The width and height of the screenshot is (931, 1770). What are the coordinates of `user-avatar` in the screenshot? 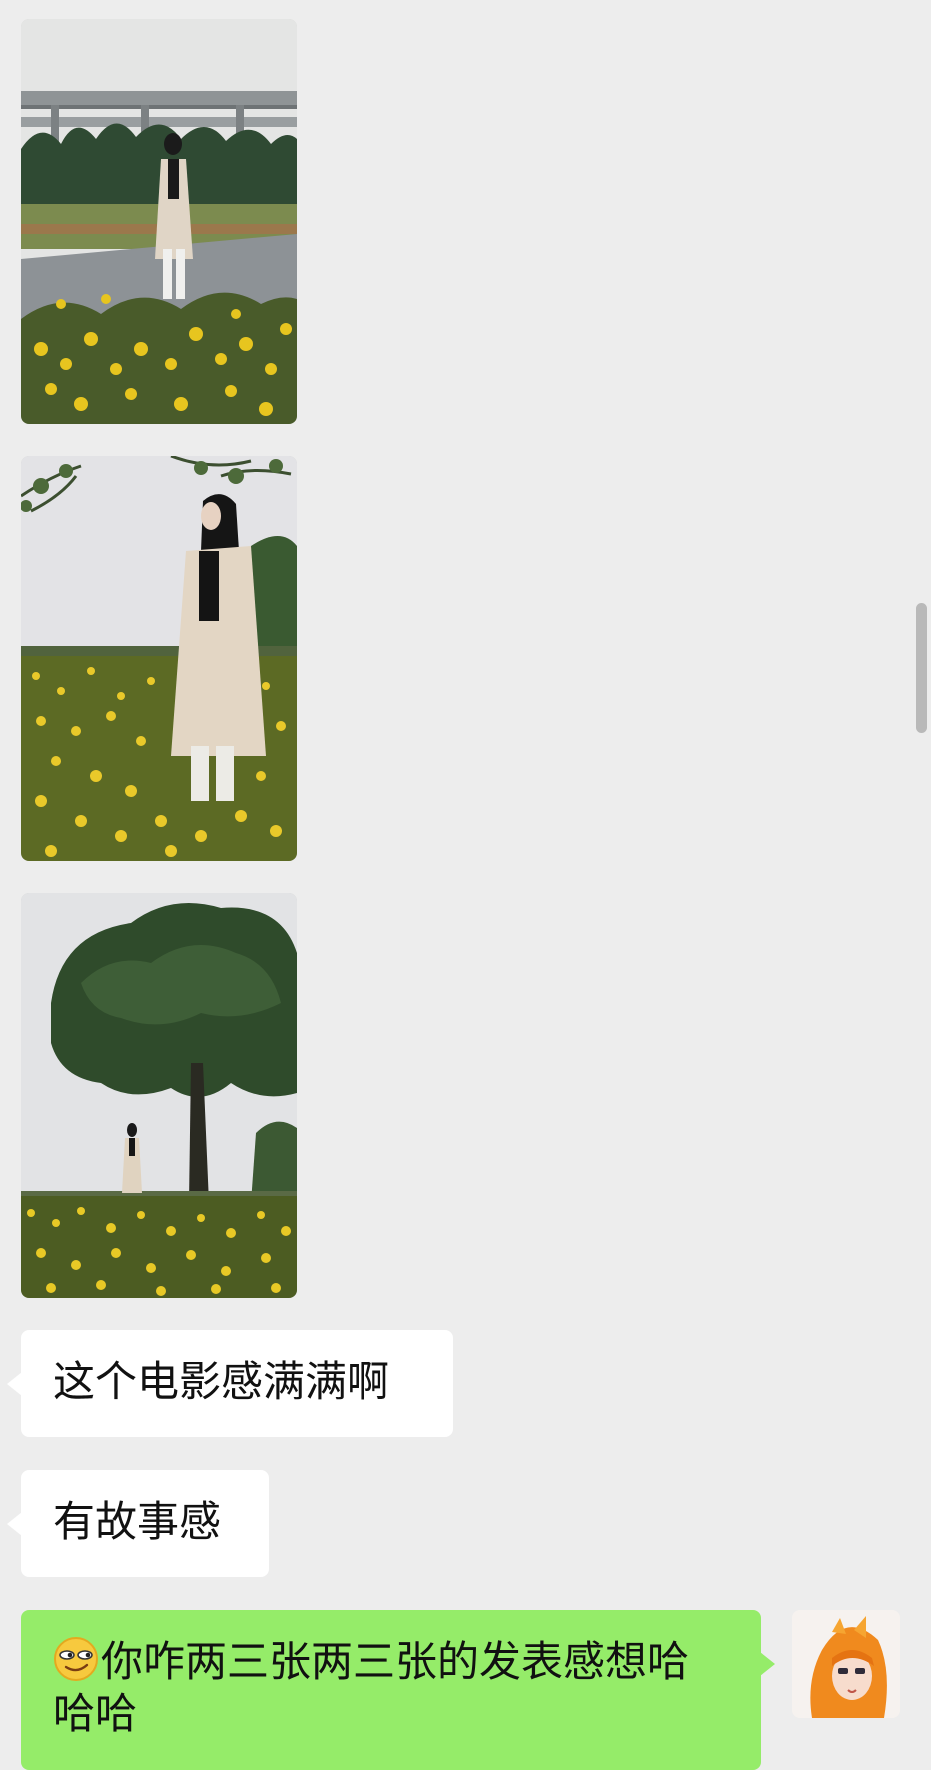 It's located at (846, 1664).